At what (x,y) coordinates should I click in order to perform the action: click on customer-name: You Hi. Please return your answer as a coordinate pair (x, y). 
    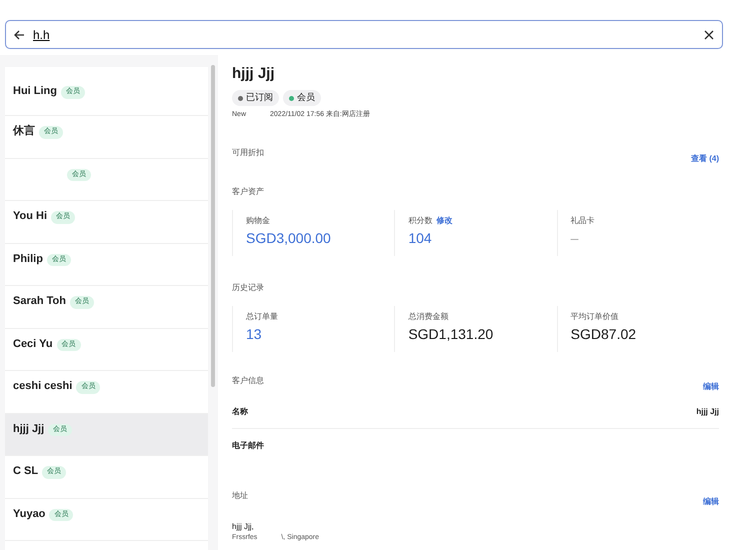
    Looking at the image, I should click on (30, 216).